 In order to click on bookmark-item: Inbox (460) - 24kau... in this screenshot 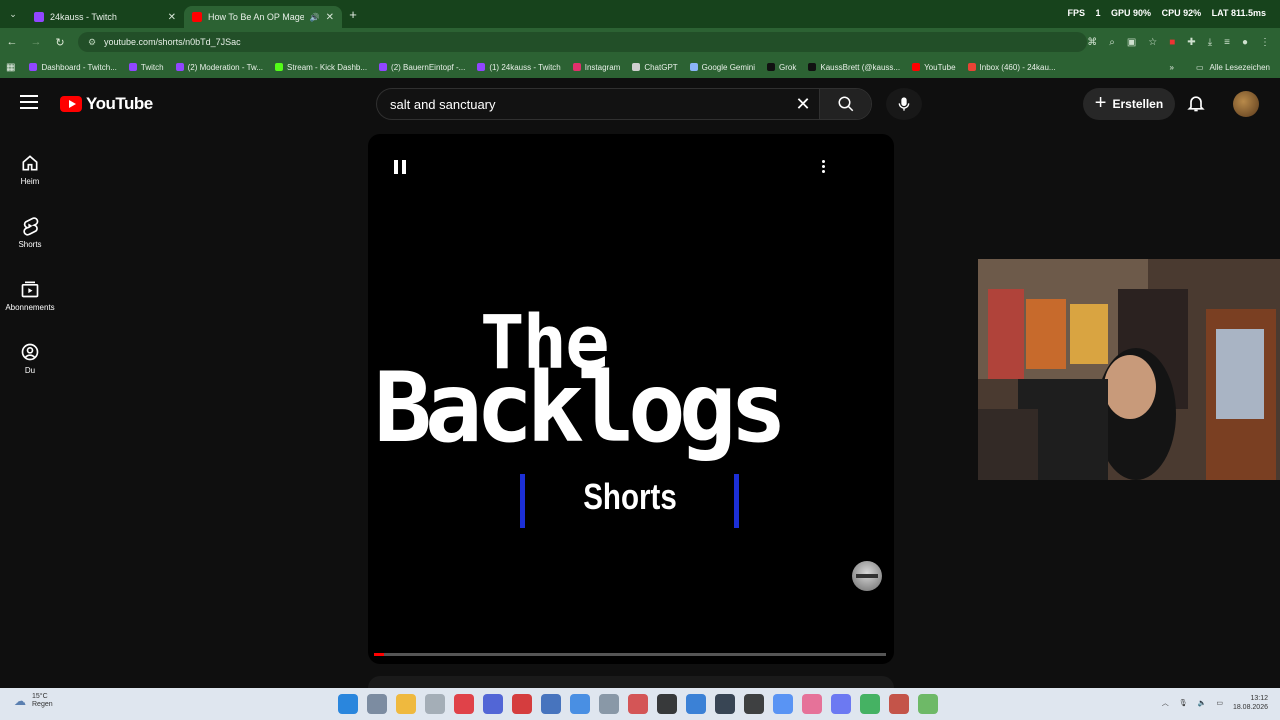, I will do `click(1011, 67)`.